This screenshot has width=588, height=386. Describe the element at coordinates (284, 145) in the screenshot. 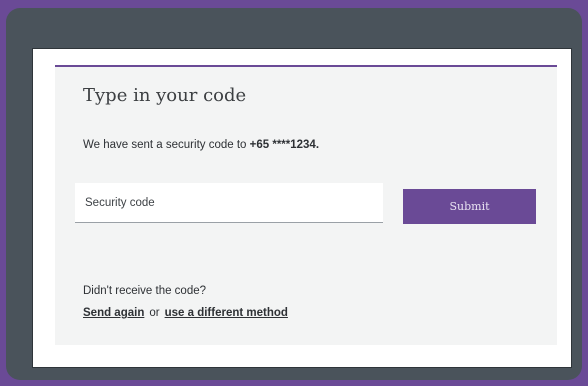

I see `masked-phone-number: +65 ****1234.` at that location.